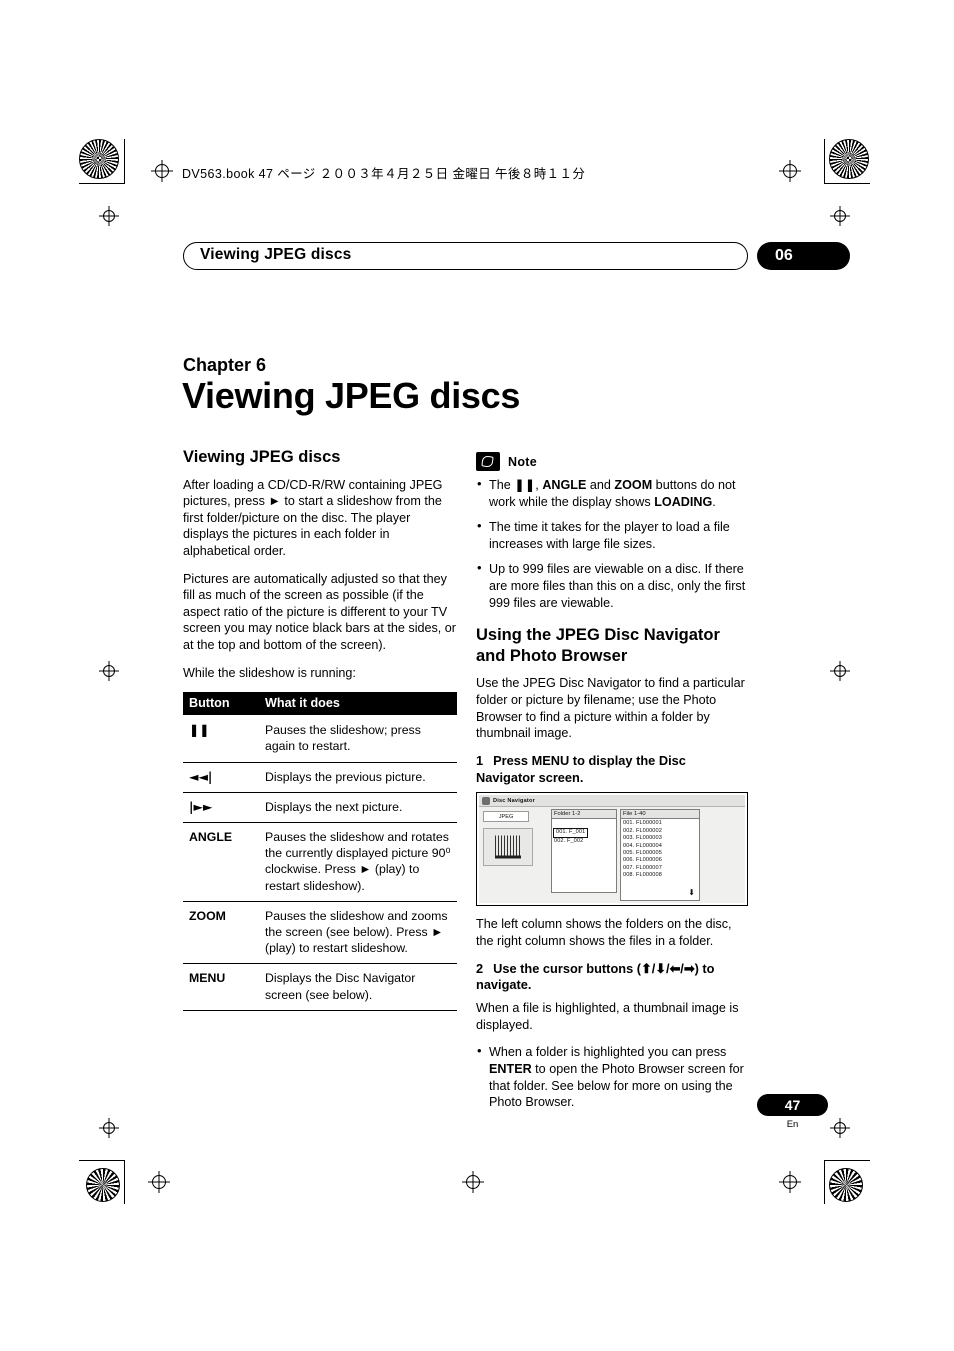  I want to click on file-list-item: 007. FL000007, so click(661, 868).